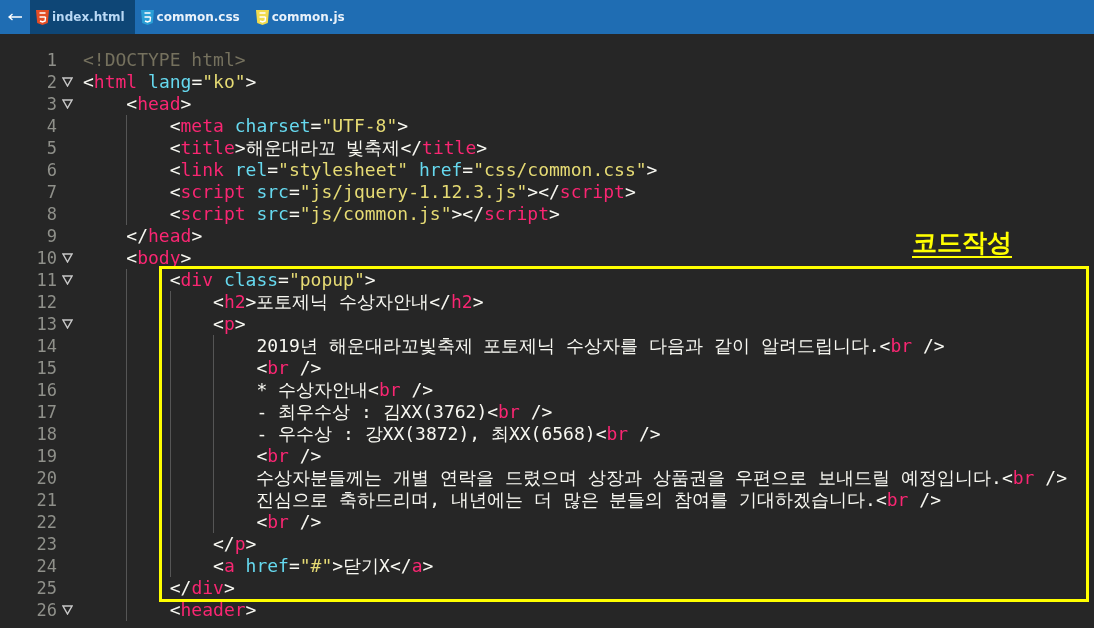 The image size is (1094, 628). What do you see at coordinates (51, 192) in the screenshot?
I see `line-number: 7` at bounding box center [51, 192].